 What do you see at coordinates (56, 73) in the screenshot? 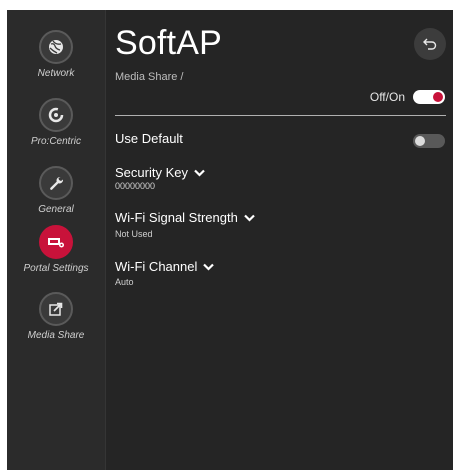
I see `sidebar-item-label: Network` at bounding box center [56, 73].